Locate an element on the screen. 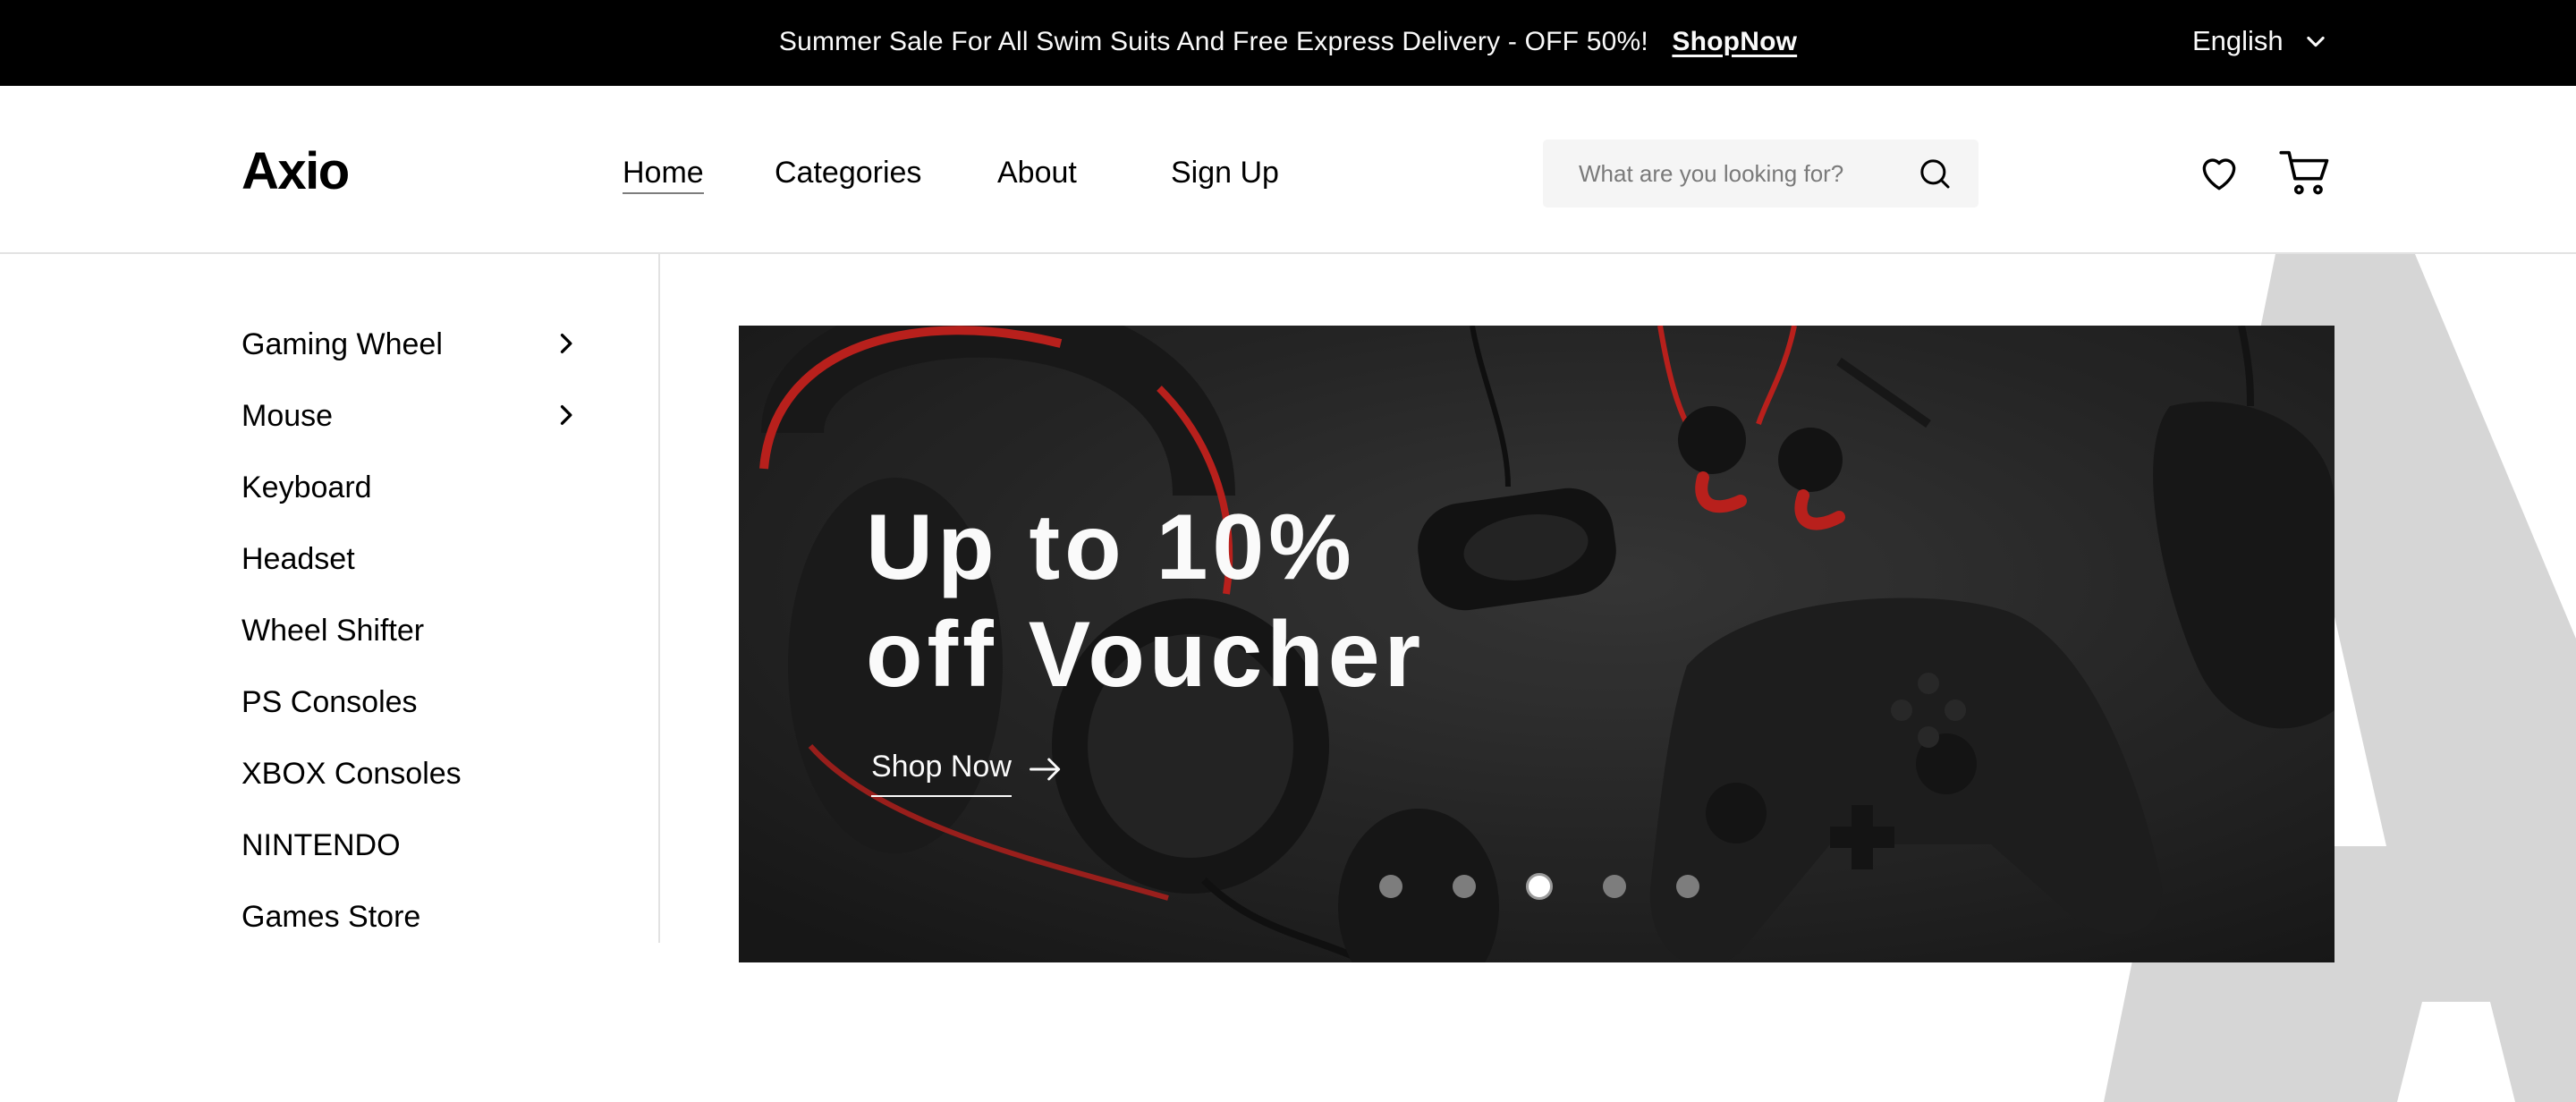 This screenshot has width=2576, height=1102. category-nintendo: NINTENDO is located at coordinates (321, 845).